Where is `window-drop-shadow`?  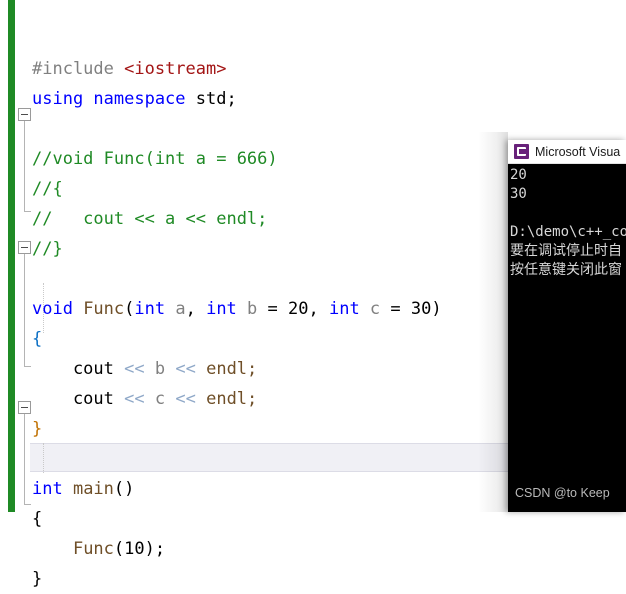
window-drop-shadow is located at coordinates (493, 322).